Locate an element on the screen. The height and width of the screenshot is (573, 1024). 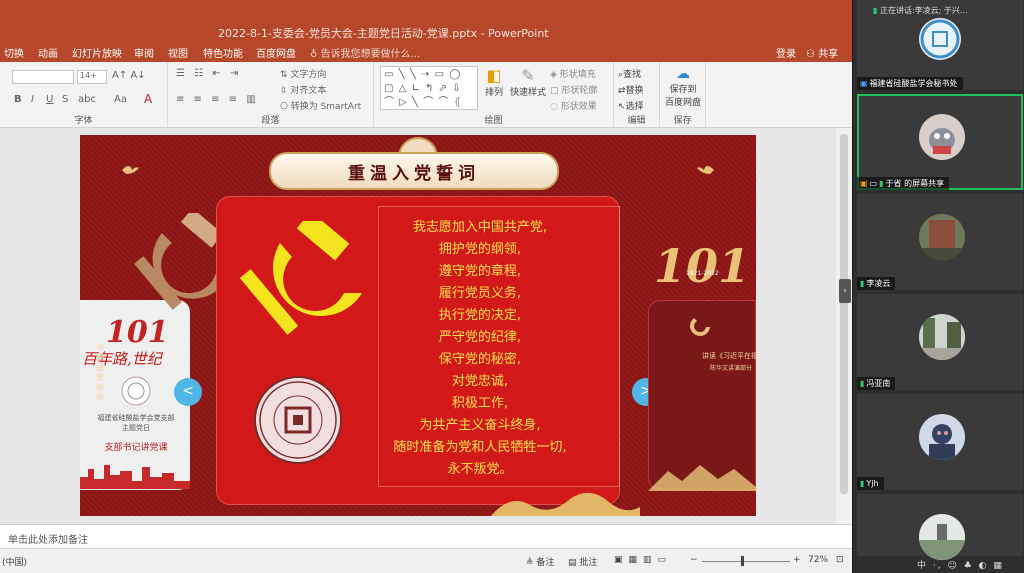
align-text-label: 对齐文本 is located at coordinates (308, 91).